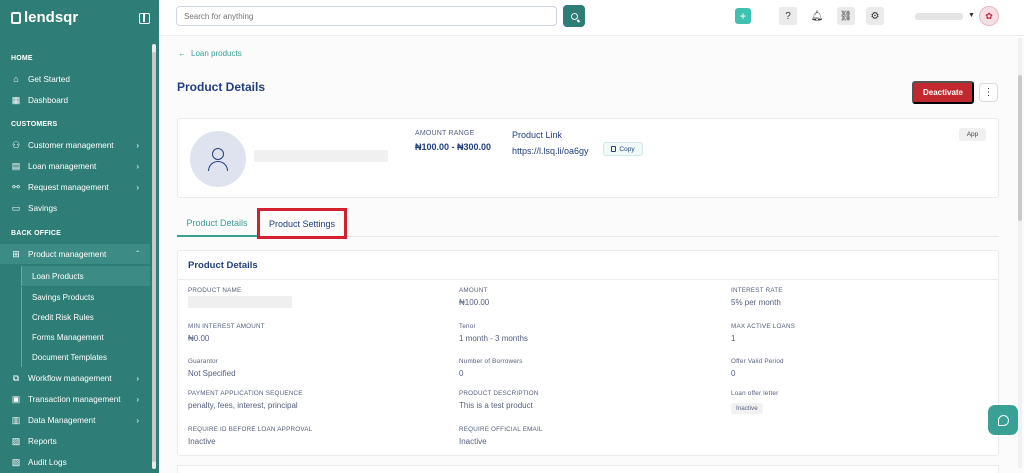 Image resolution: width=1024 pixels, height=473 pixels. What do you see at coordinates (182, 53) in the screenshot?
I see `arrow-left-icon: ←` at bounding box center [182, 53].